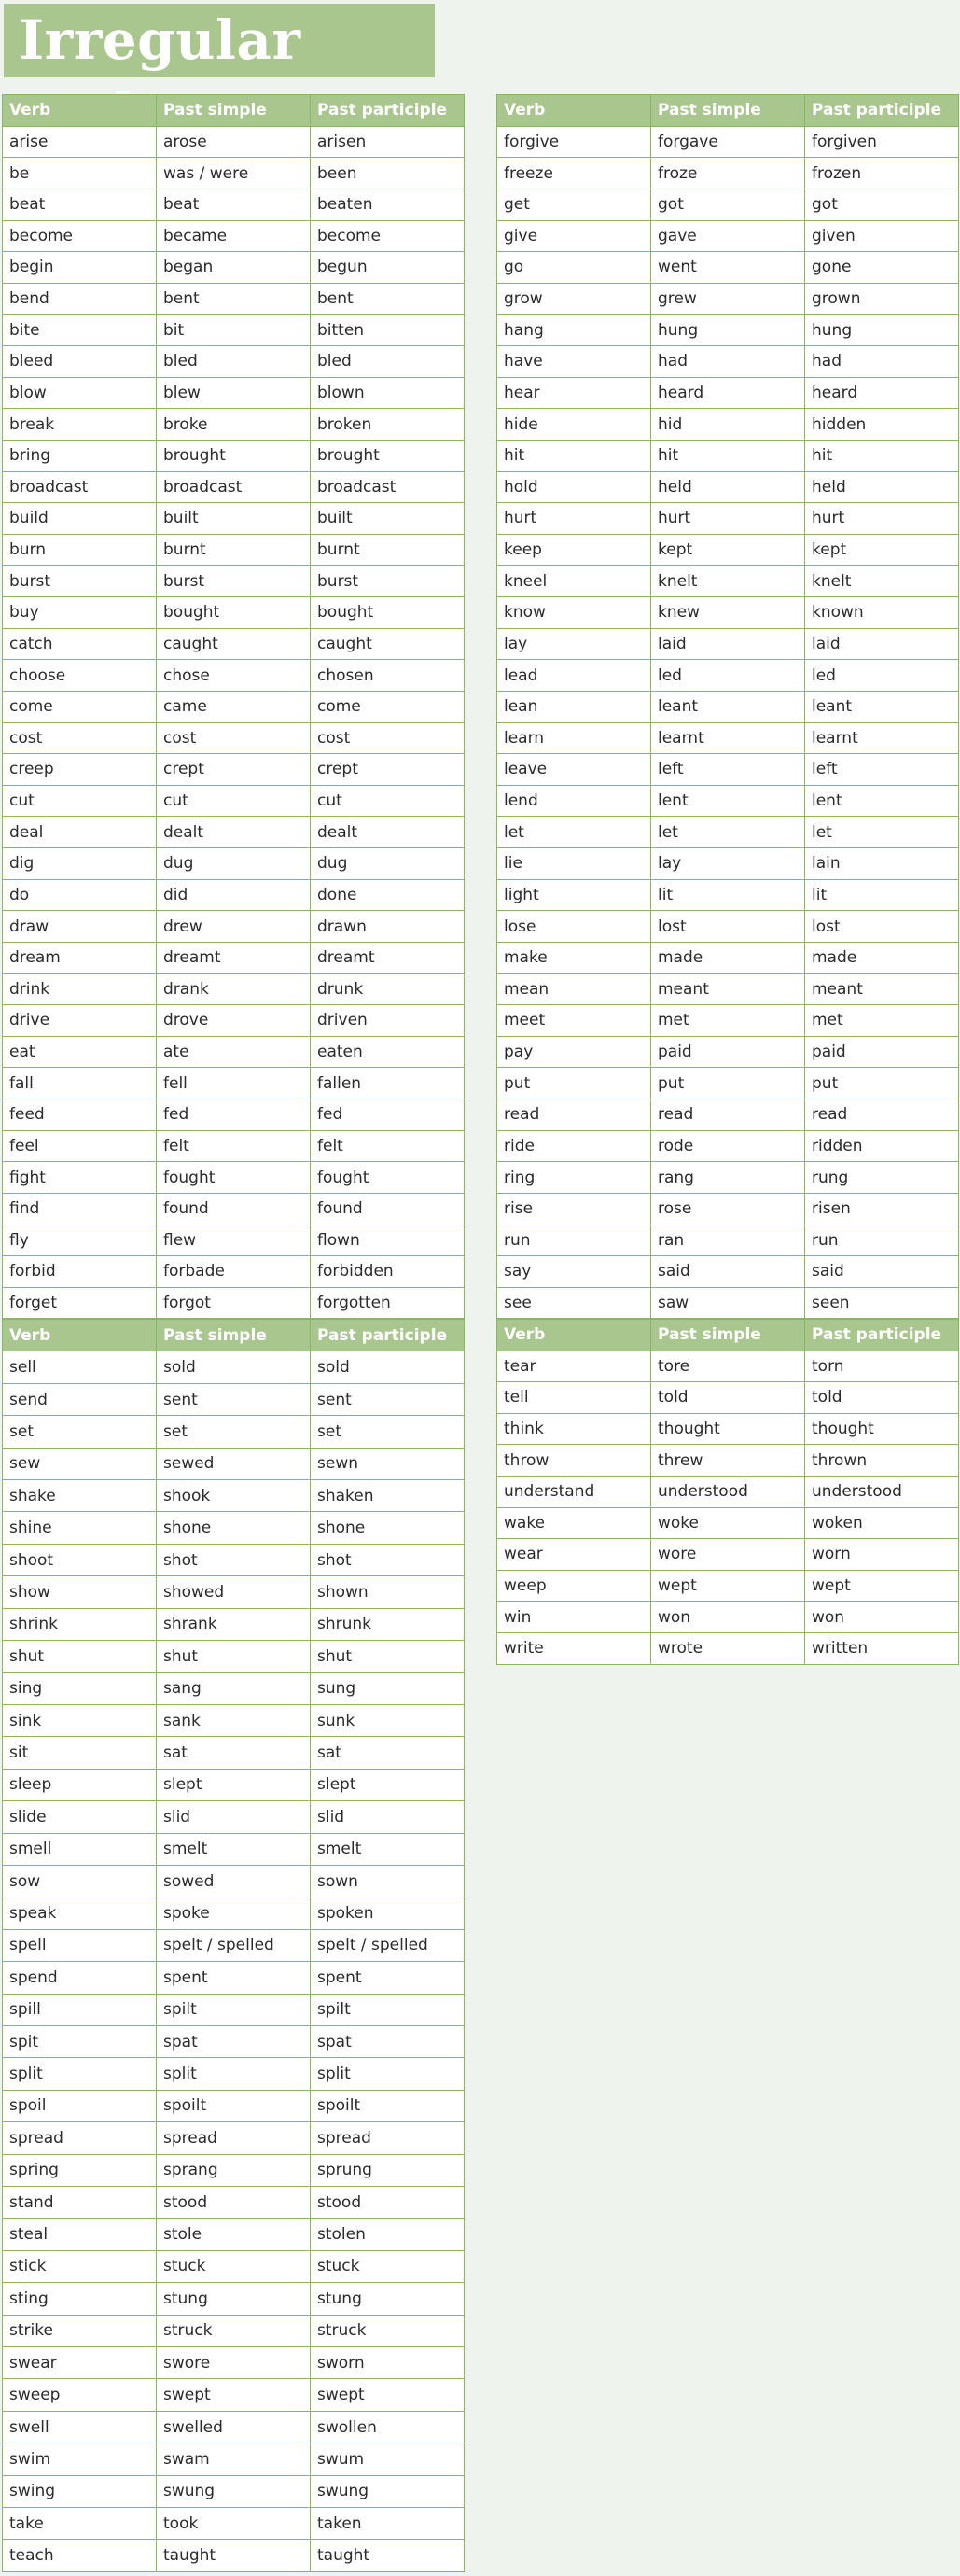 This screenshot has height=2576, width=960. Describe the element at coordinates (387, 1624) in the screenshot. I see `past-participle-cell: shrunk` at that location.